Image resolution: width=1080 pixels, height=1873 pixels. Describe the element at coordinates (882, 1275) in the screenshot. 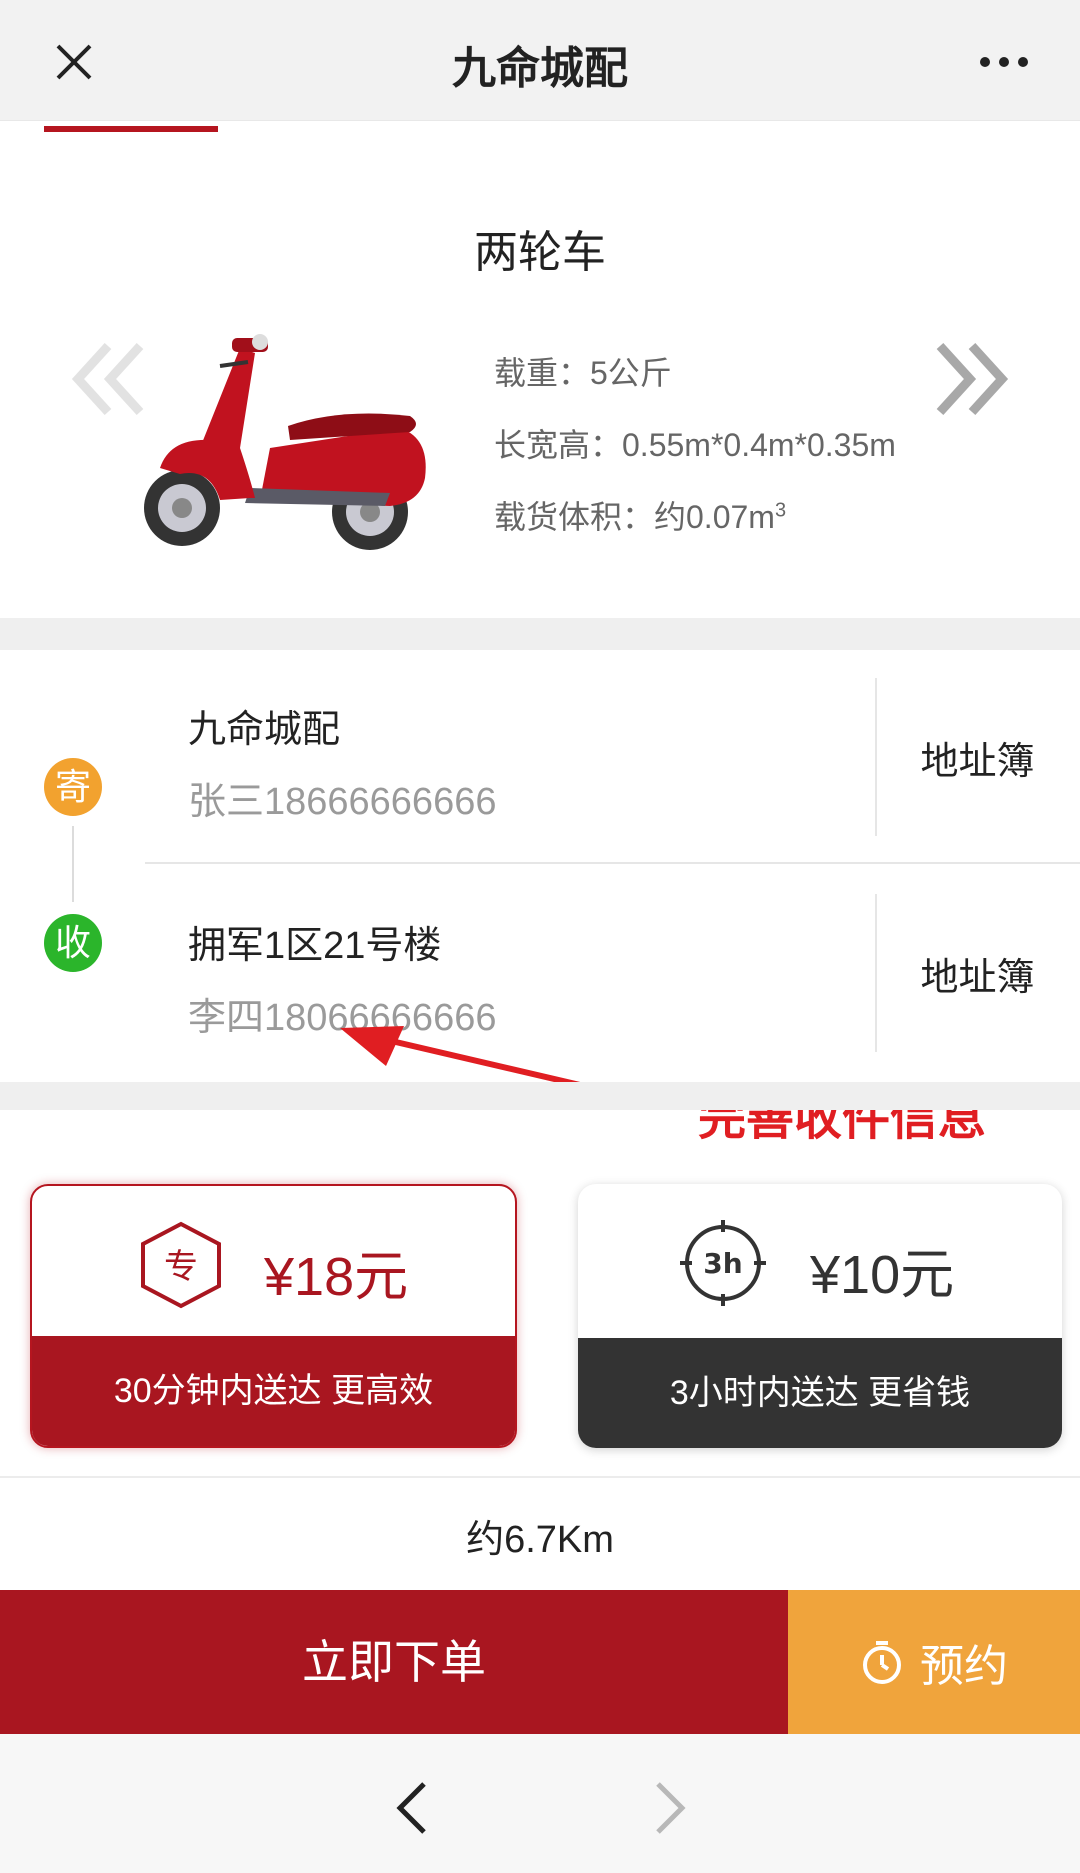

I see `economy-price: ¥10元` at that location.